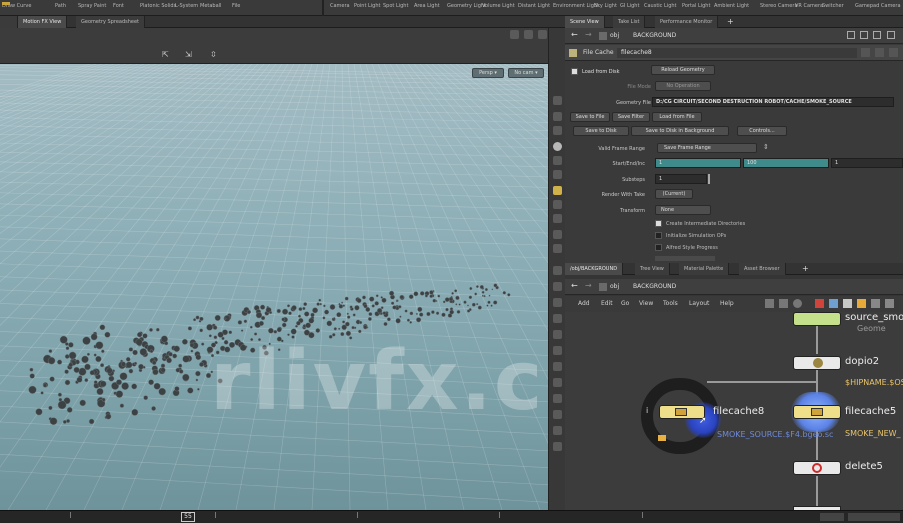  What do you see at coordinates (847, 303) in the screenshot?
I see `flag-white-icon` at bounding box center [847, 303].